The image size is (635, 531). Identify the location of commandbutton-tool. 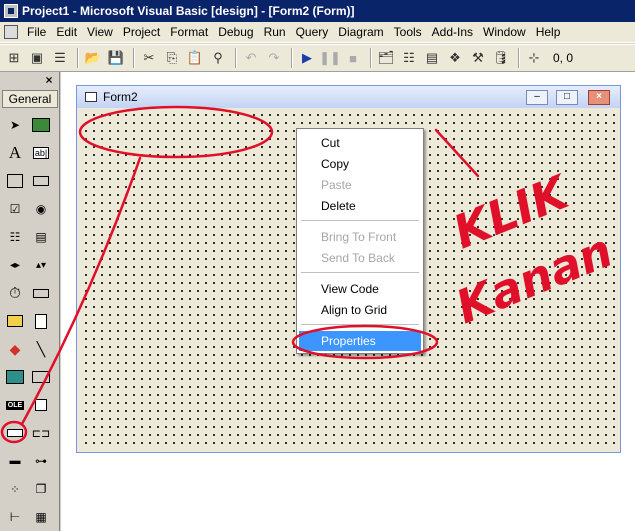
(41, 181).